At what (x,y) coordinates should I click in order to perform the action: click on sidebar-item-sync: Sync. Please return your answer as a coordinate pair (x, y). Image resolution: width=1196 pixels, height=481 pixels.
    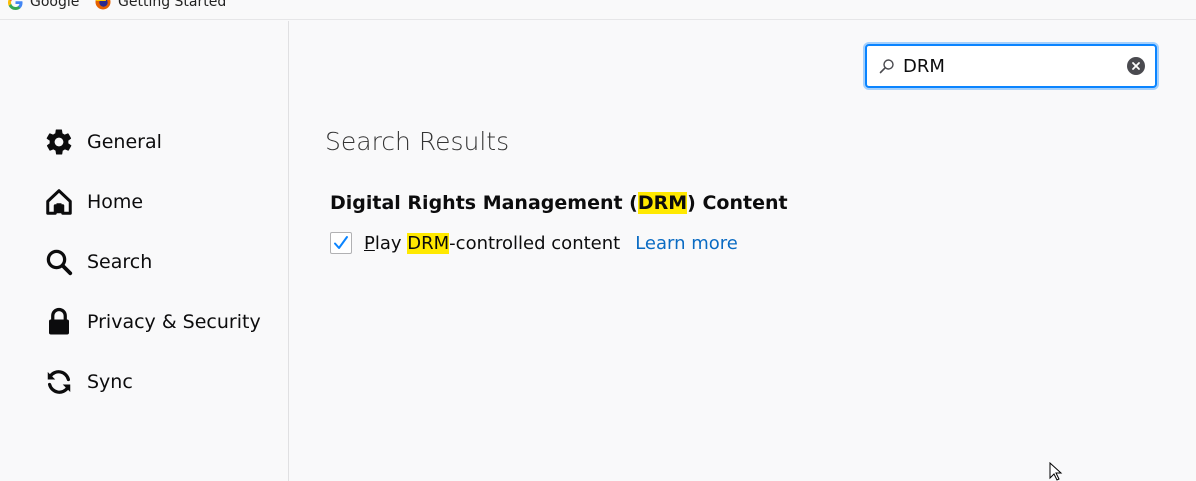
    Looking at the image, I should click on (88, 382).